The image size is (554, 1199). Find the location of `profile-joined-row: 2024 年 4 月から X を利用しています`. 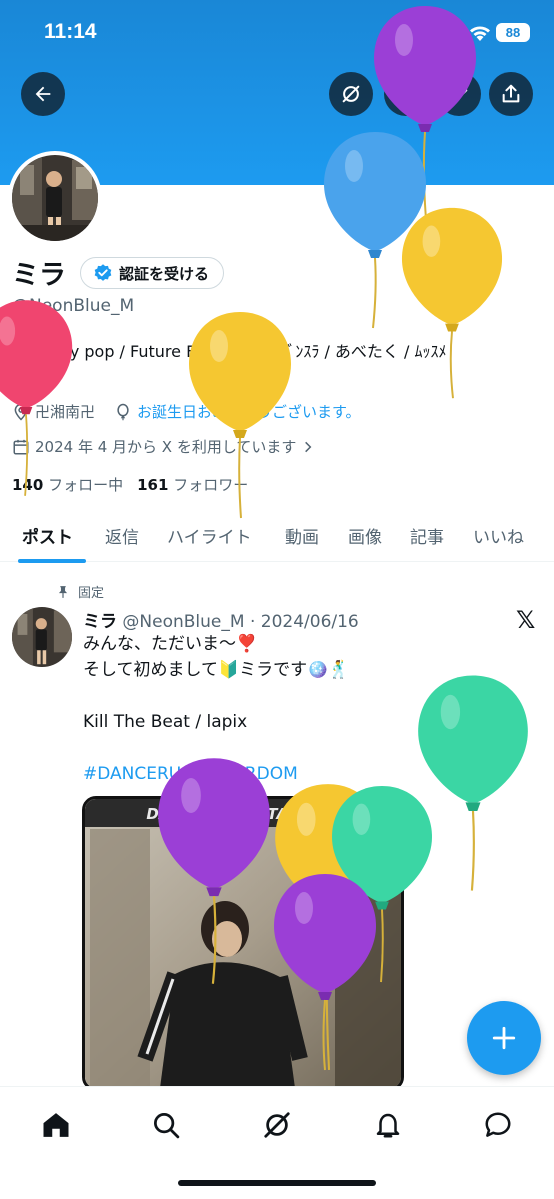

profile-joined-row: 2024 年 4 月から X を利用しています is located at coordinates (163, 446).